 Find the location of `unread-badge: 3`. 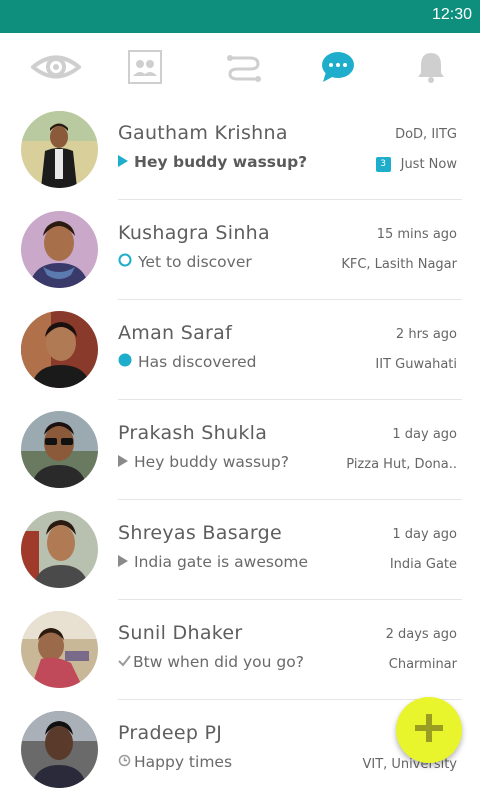

unread-badge: 3 is located at coordinates (383, 164).